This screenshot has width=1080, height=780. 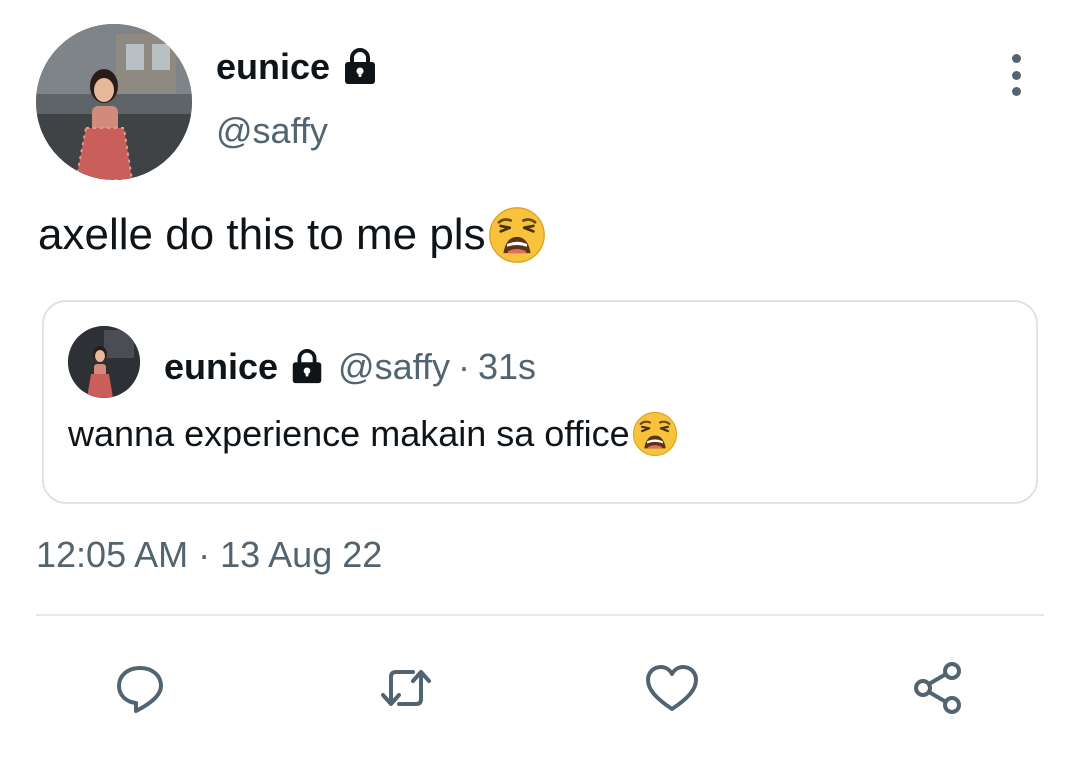 What do you see at coordinates (540, 615) in the screenshot?
I see `divider` at bounding box center [540, 615].